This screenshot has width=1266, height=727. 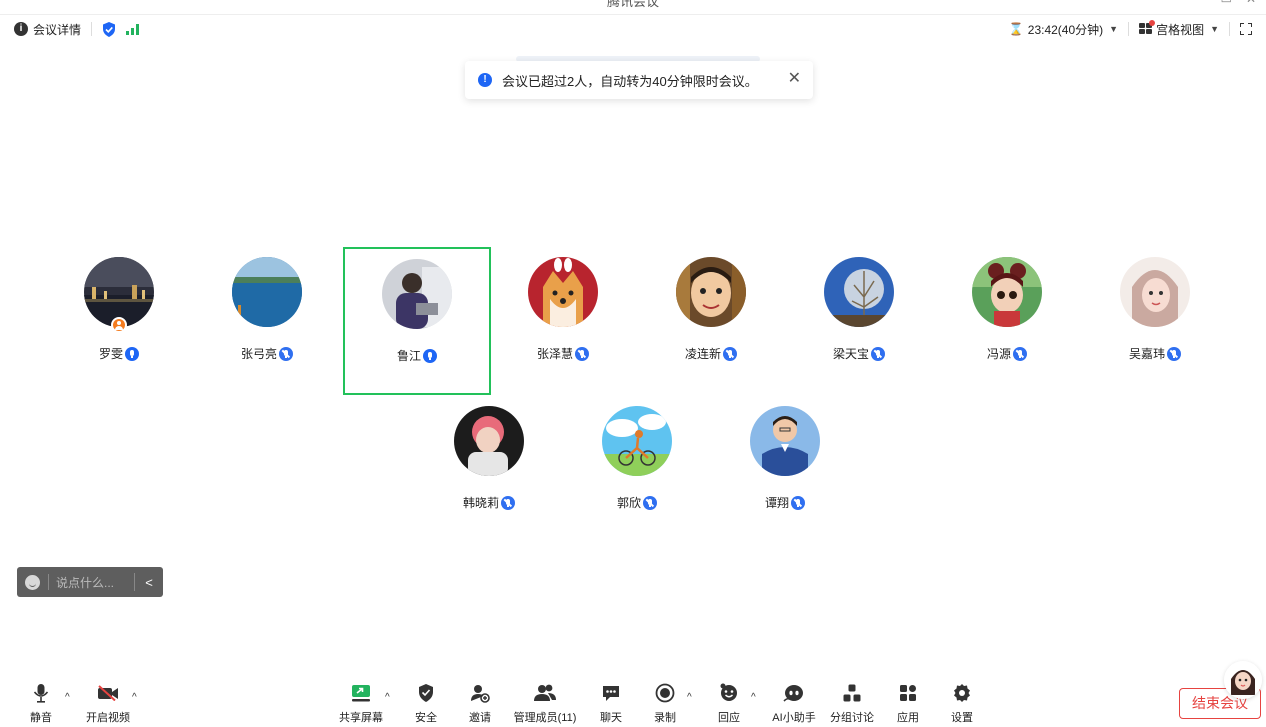 I want to click on close-window-icon: ✕, so click(x=1251, y=3).